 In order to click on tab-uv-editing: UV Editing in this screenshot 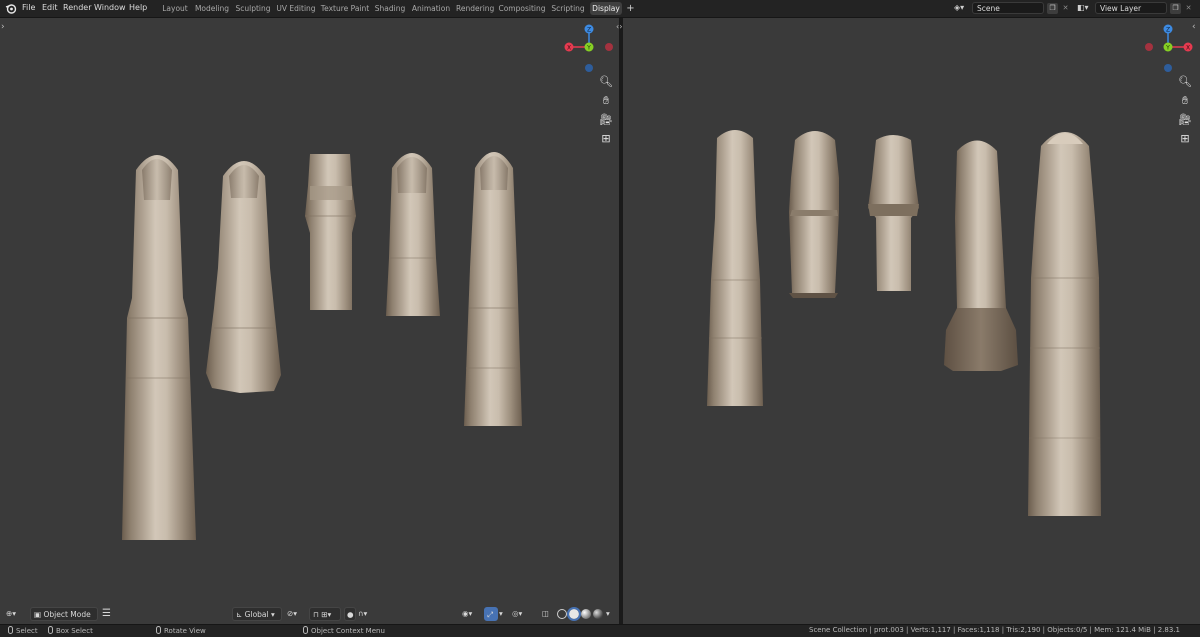, I will do `click(296, 8)`.